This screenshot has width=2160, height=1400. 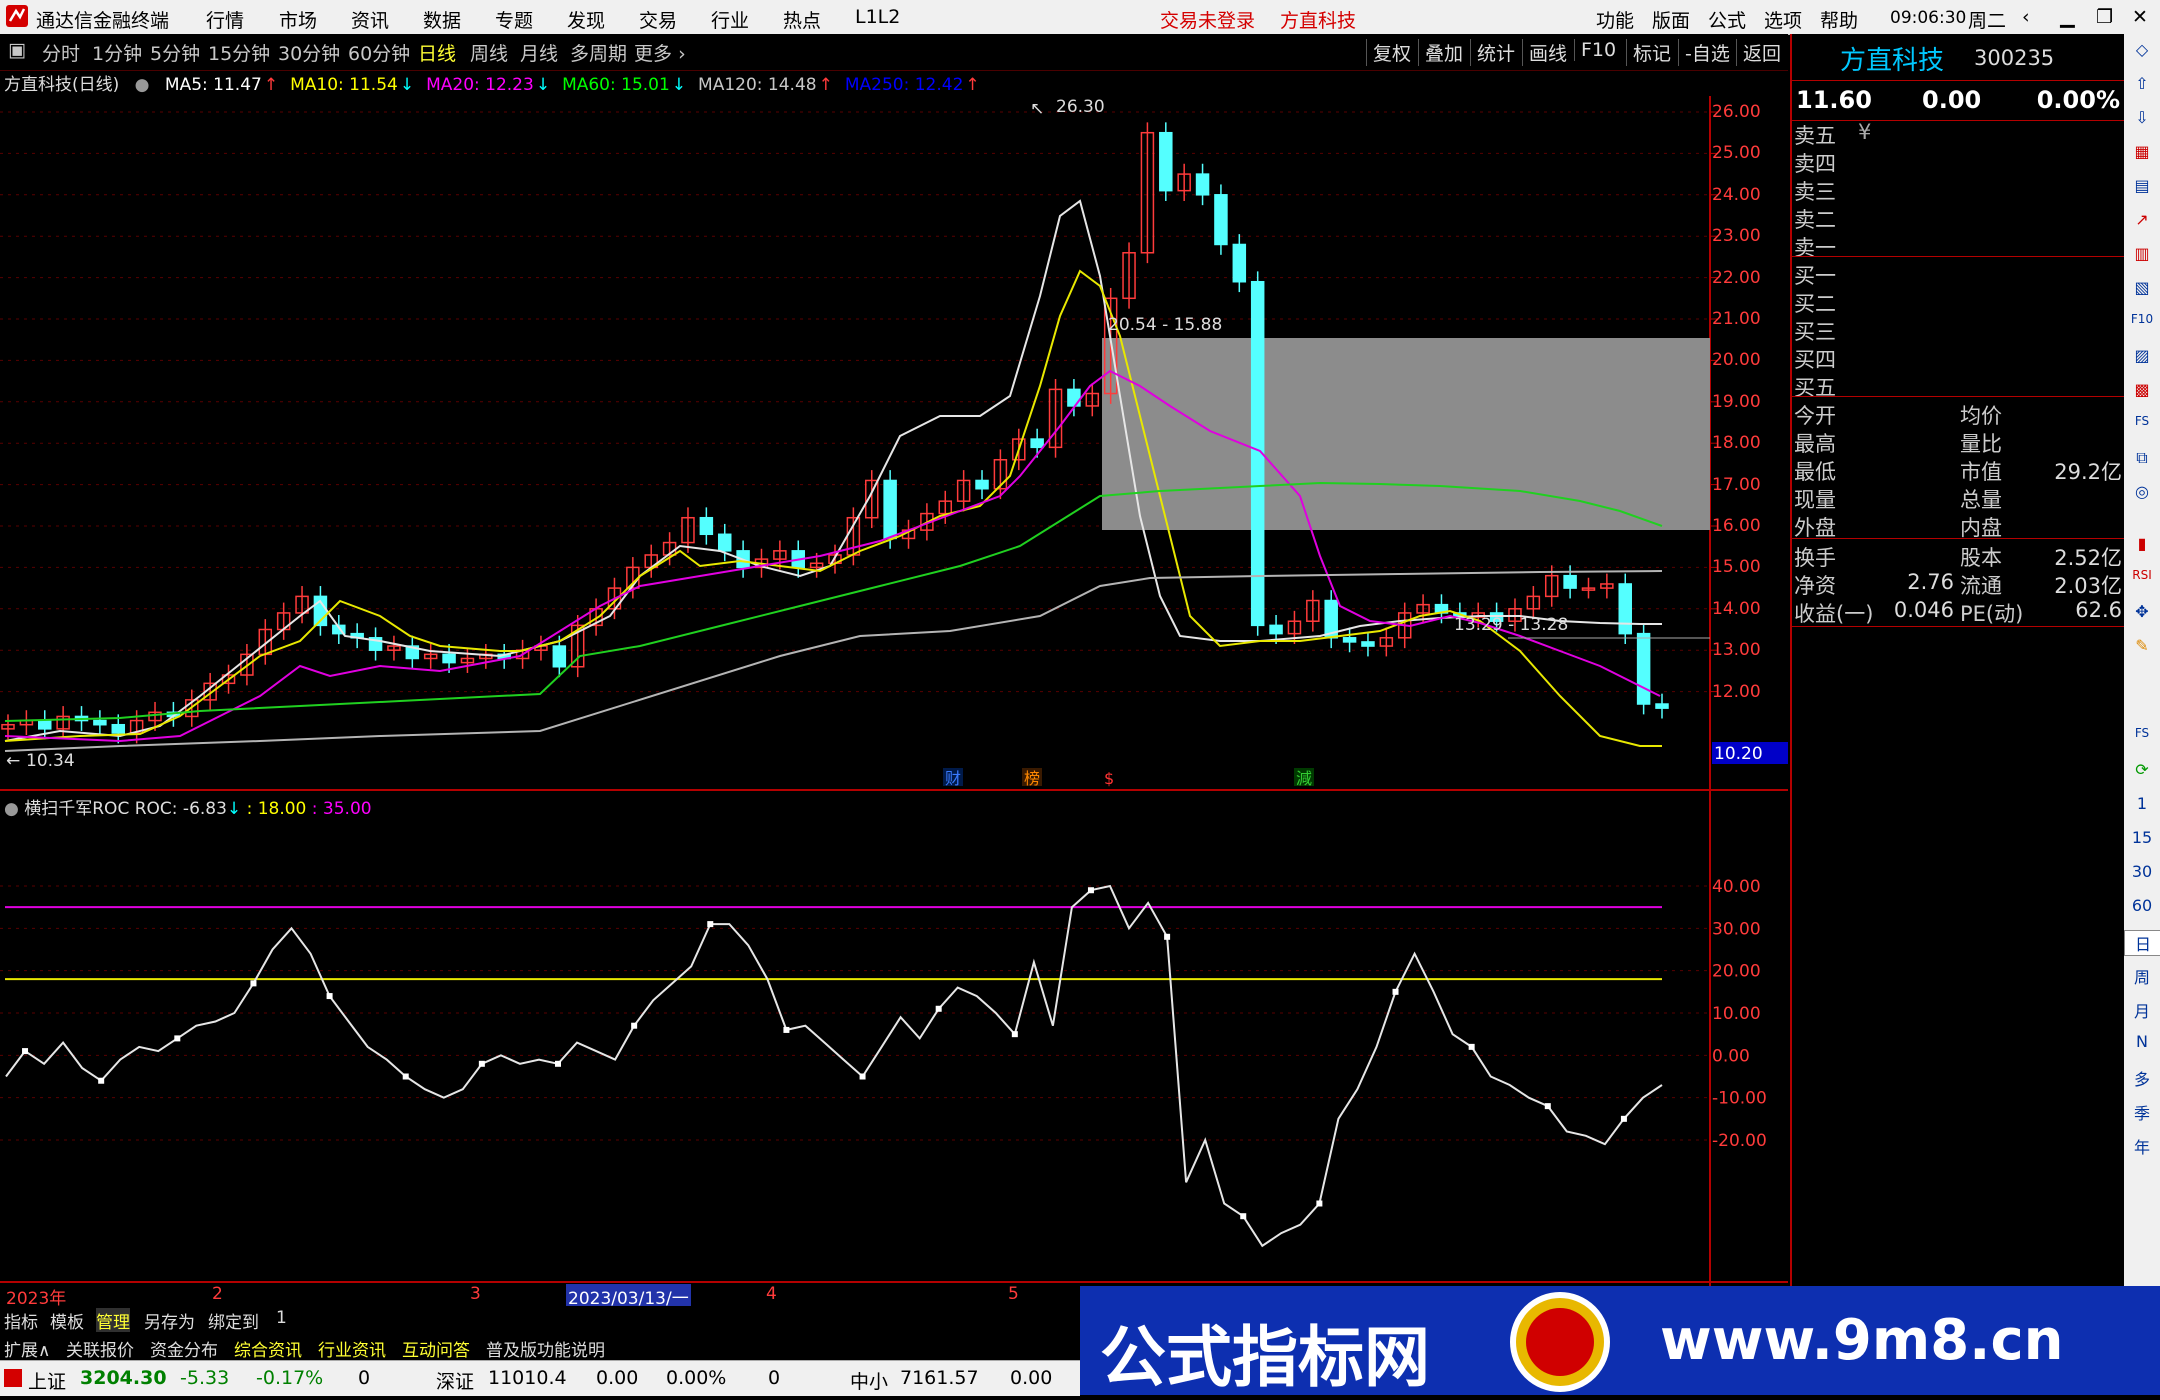 What do you see at coordinates (47, 1380) in the screenshot?
I see `index-name: 上证` at bounding box center [47, 1380].